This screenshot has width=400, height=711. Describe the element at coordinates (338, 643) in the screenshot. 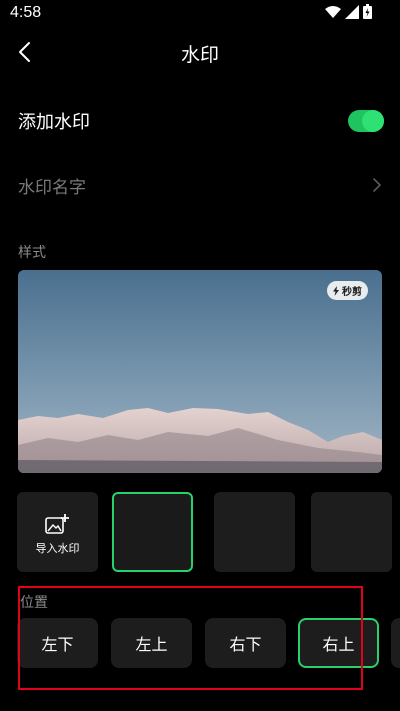

I see `position-top-right: 右上` at that location.